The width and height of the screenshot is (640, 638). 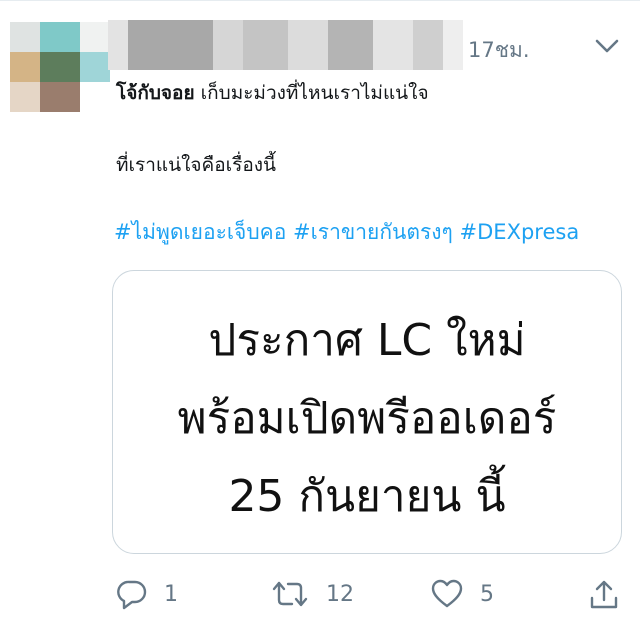 I want to click on card-line-2: พร้อมเปิดพรีออเดอร์, so click(x=367, y=418).